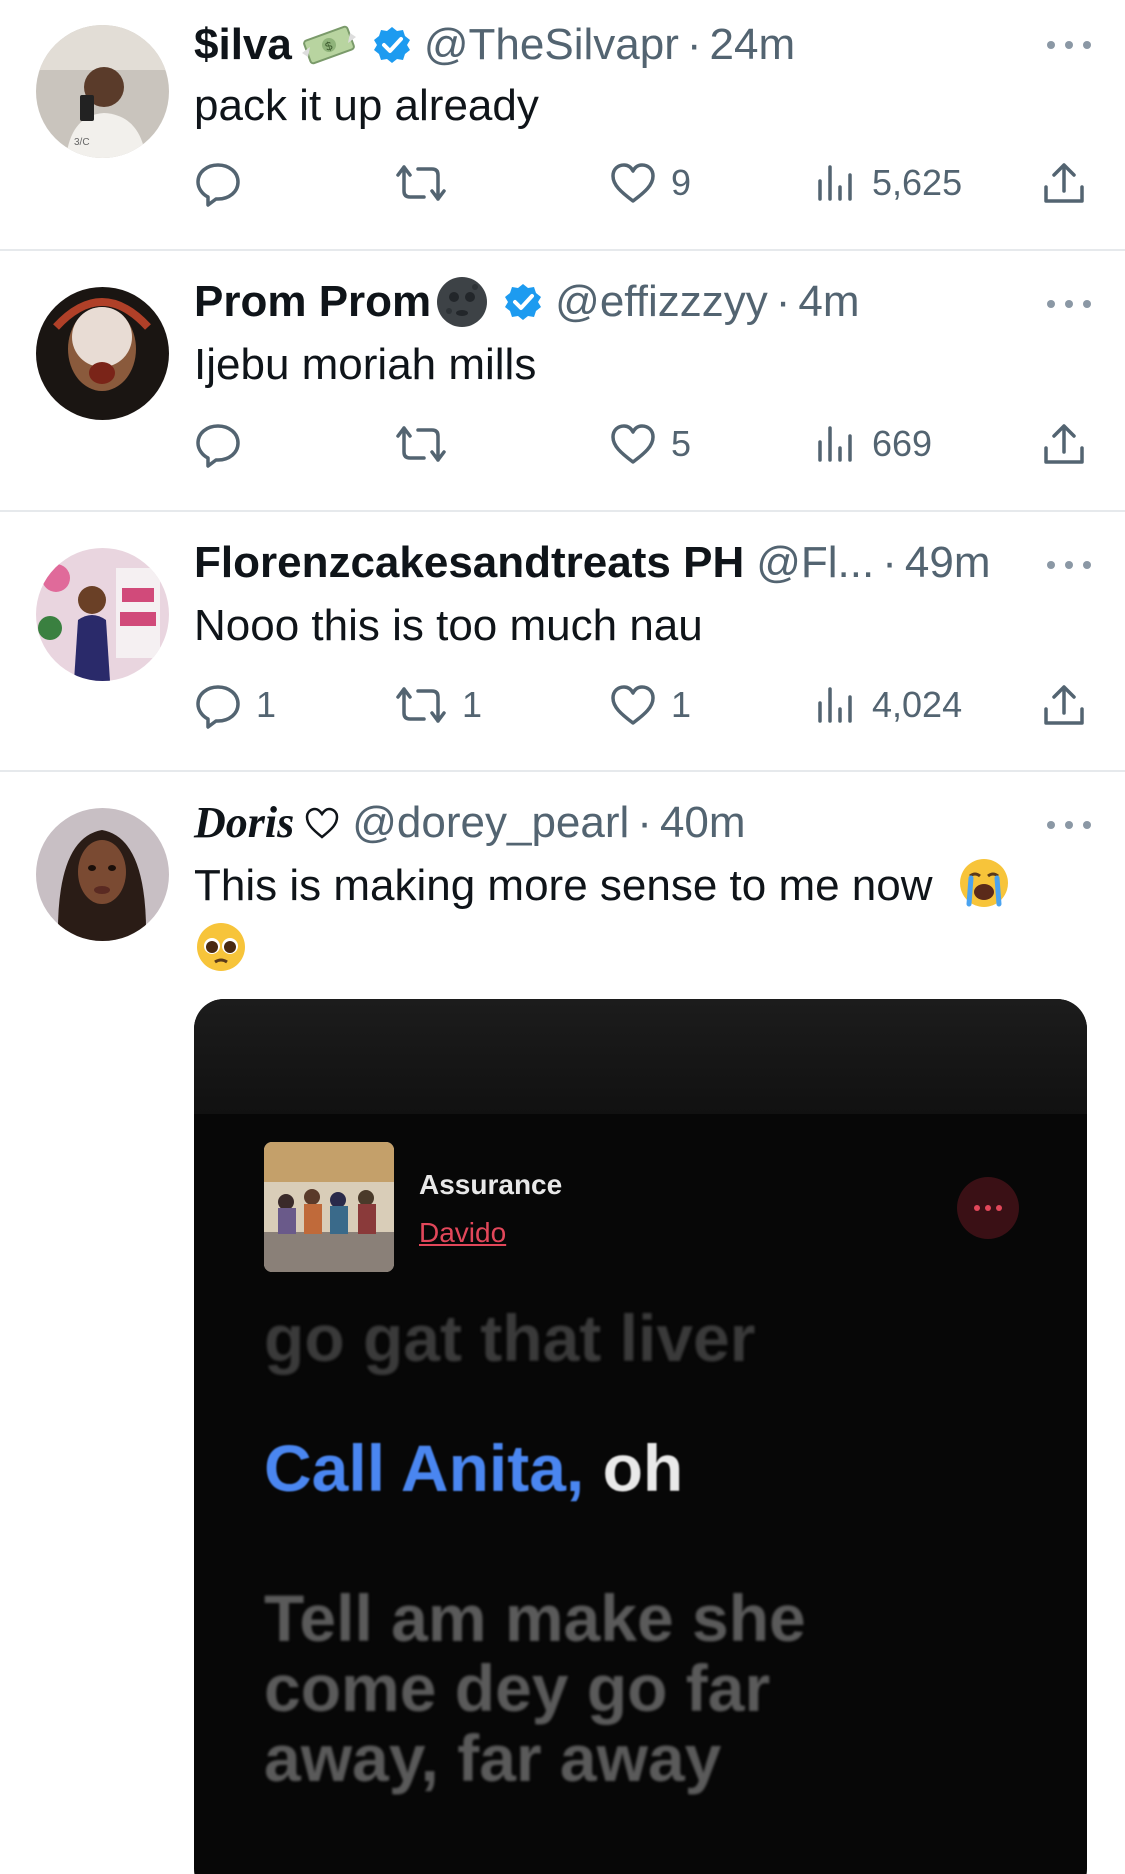 Image resolution: width=1125 pixels, height=1874 pixels. What do you see at coordinates (329, 45) in the screenshot?
I see `money-with-wings-icon: $` at bounding box center [329, 45].